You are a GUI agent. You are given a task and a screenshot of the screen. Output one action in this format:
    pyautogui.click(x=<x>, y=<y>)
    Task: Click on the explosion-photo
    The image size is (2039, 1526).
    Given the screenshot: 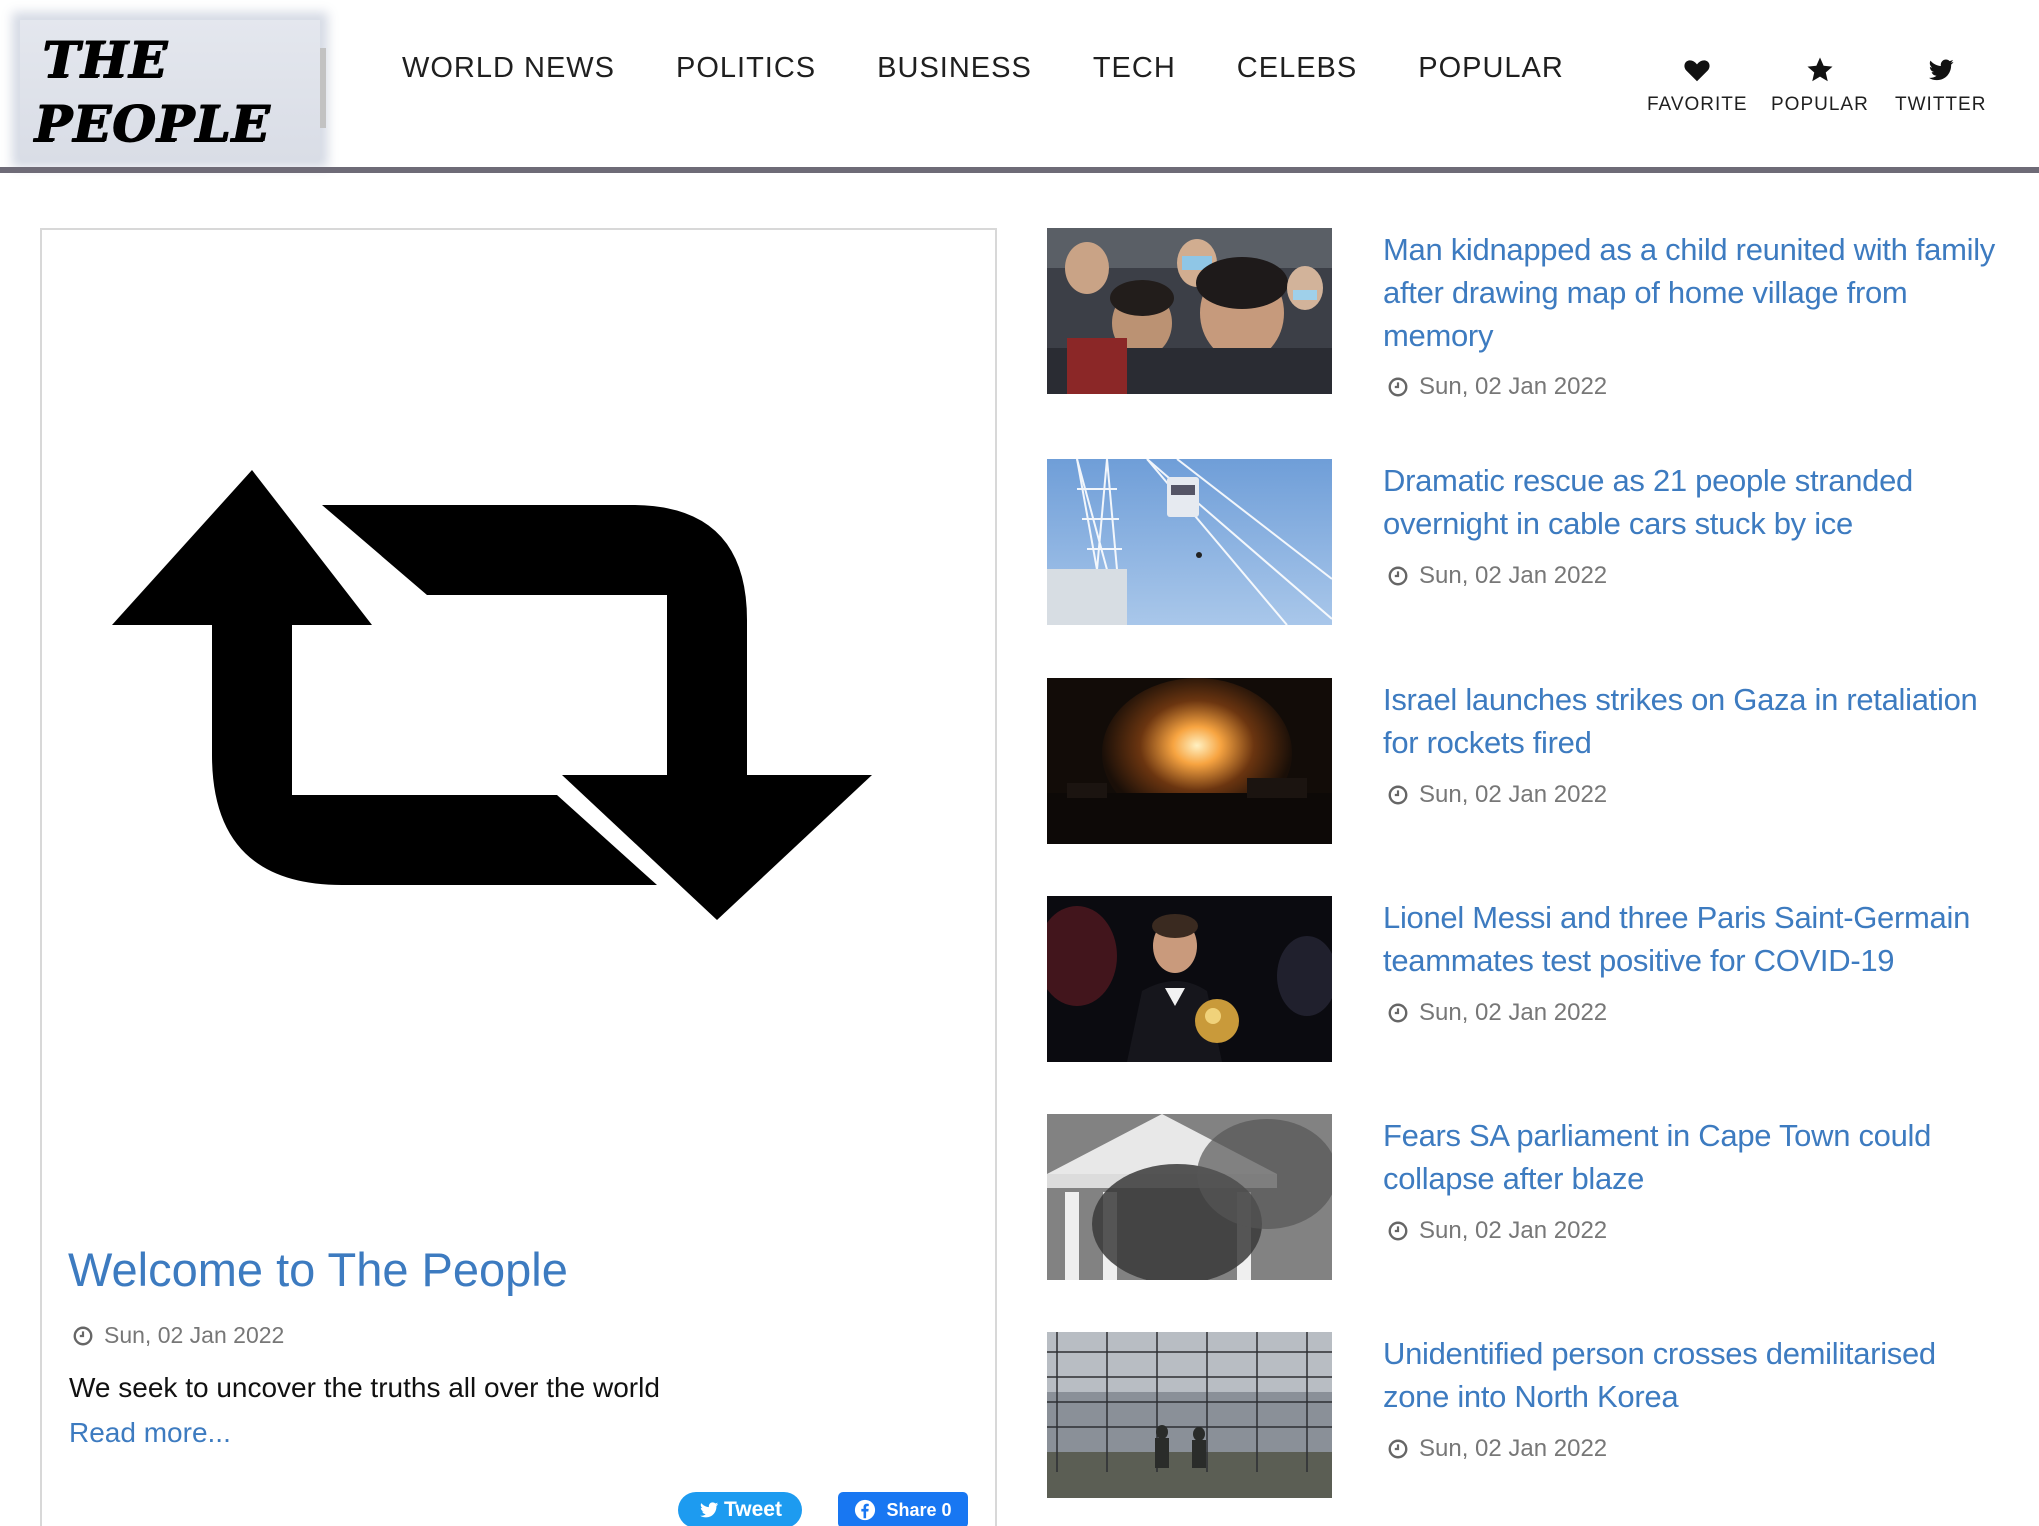 What is the action you would take?
    pyautogui.click(x=1189, y=761)
    